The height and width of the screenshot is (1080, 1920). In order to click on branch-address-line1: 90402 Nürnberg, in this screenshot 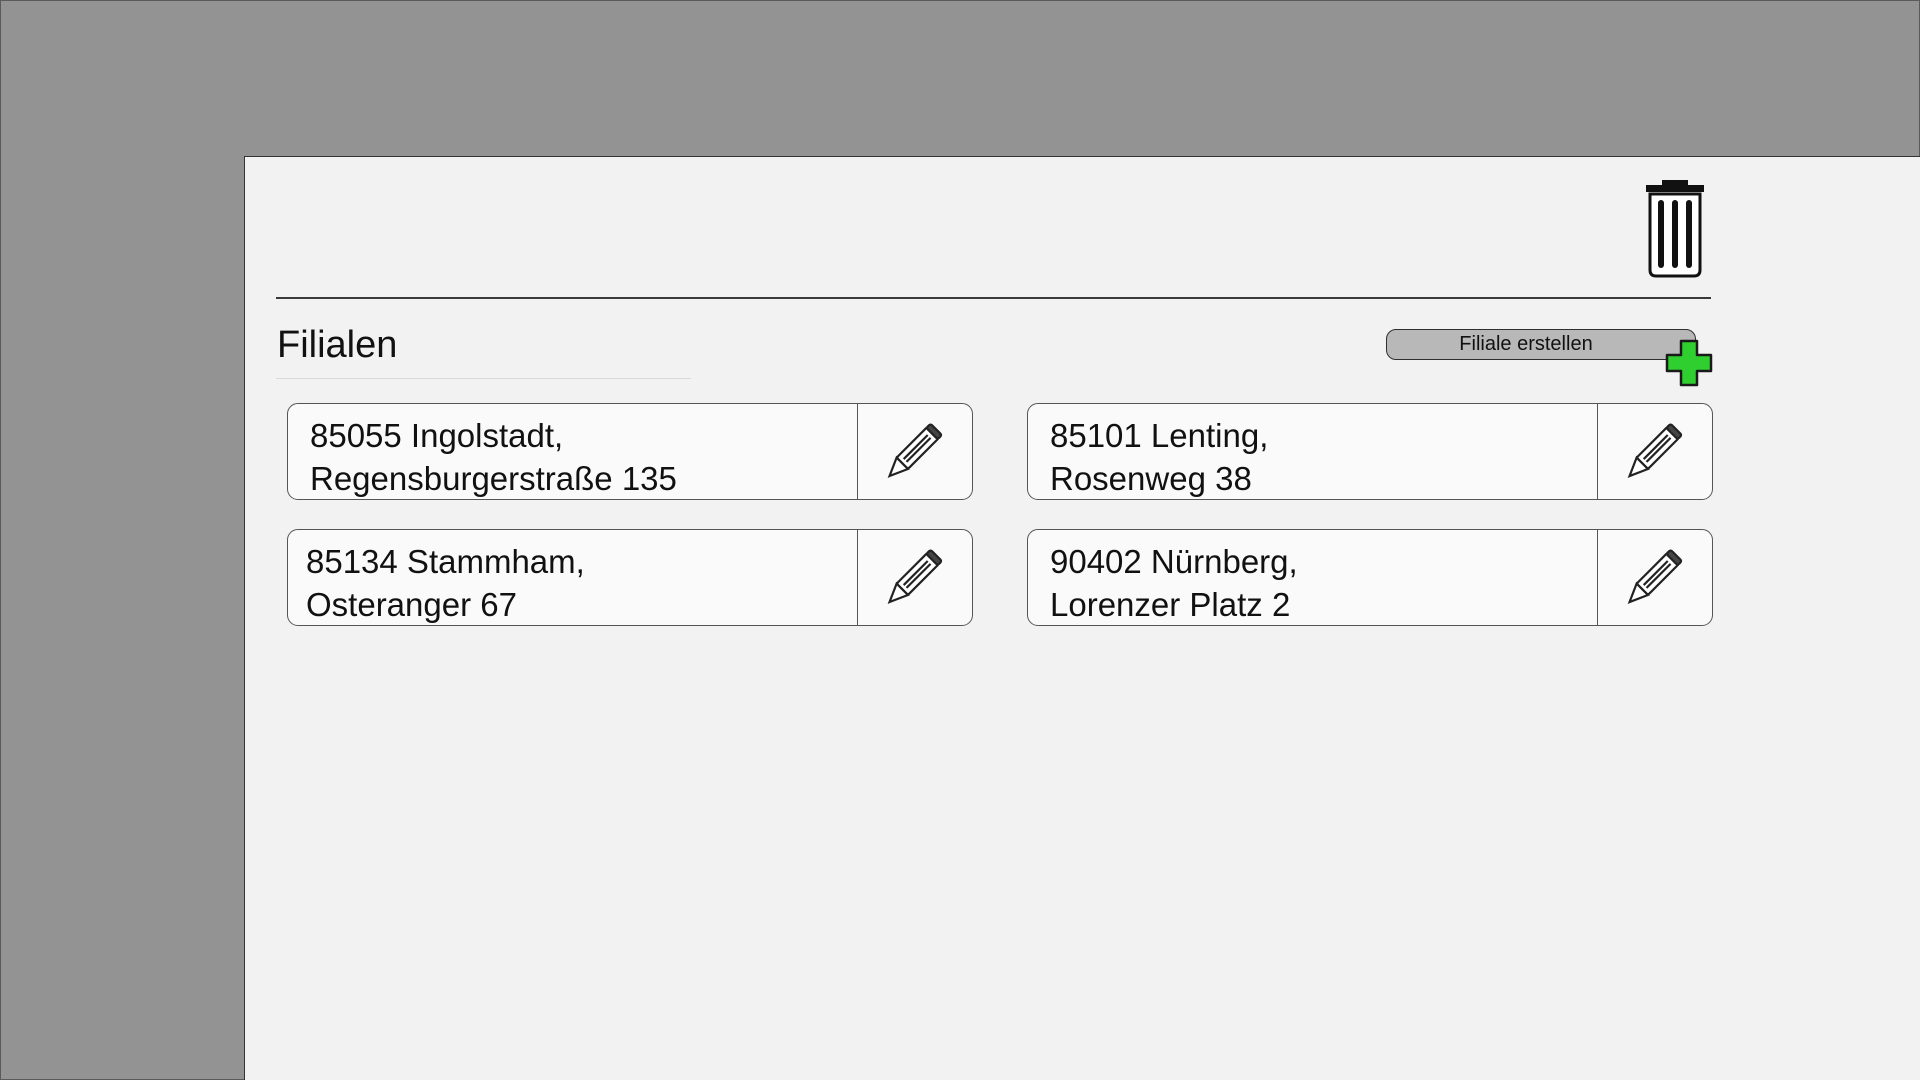, I will do `click(1174, 561)`.